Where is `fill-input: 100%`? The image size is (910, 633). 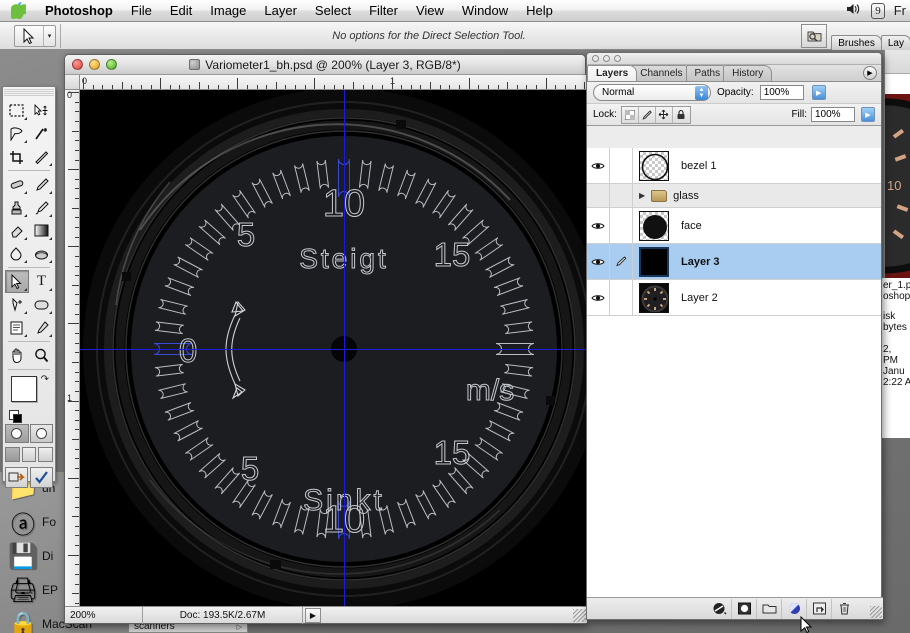 fill-input: 100% is located at coordinates (833, 114).